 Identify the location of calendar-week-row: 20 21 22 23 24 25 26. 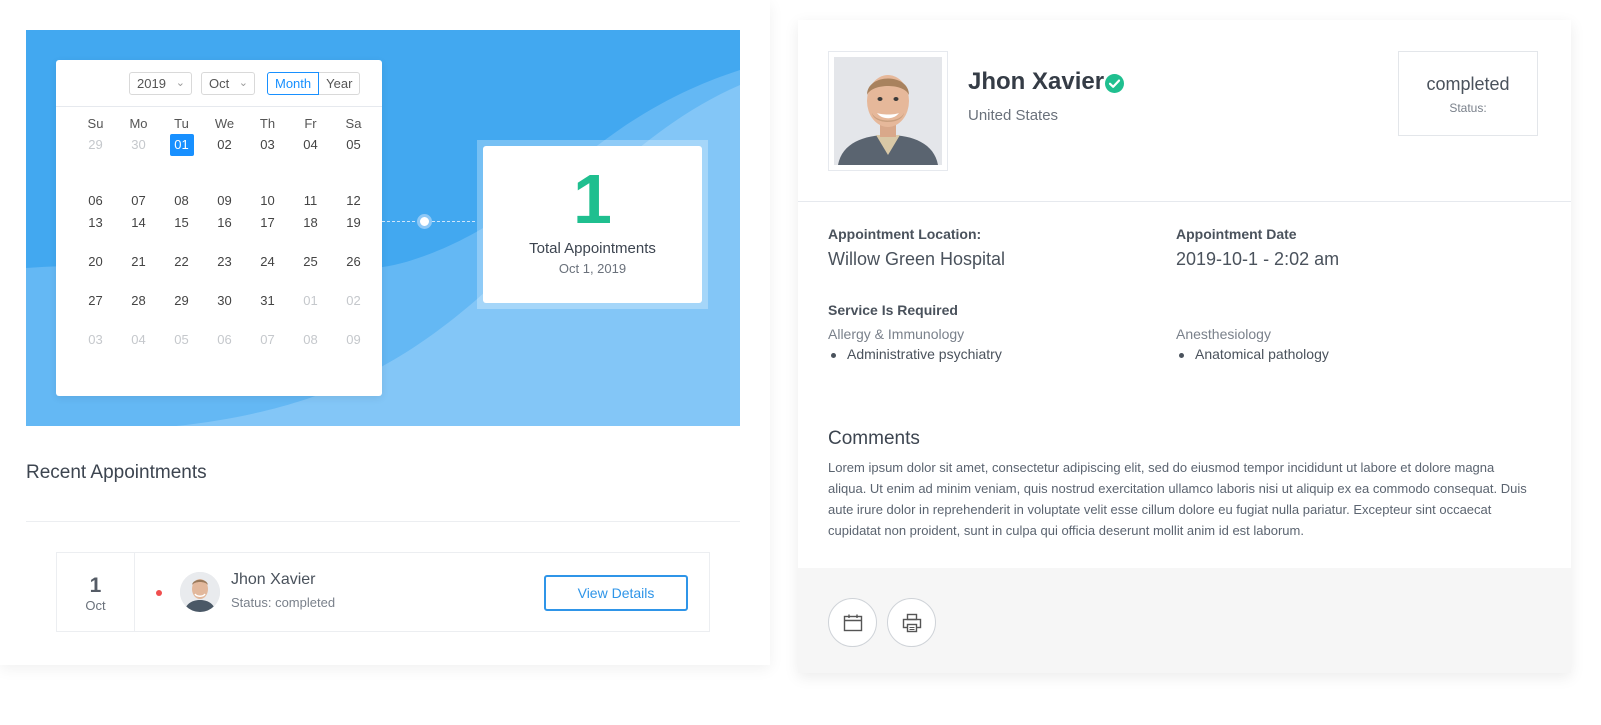
(228, 270).